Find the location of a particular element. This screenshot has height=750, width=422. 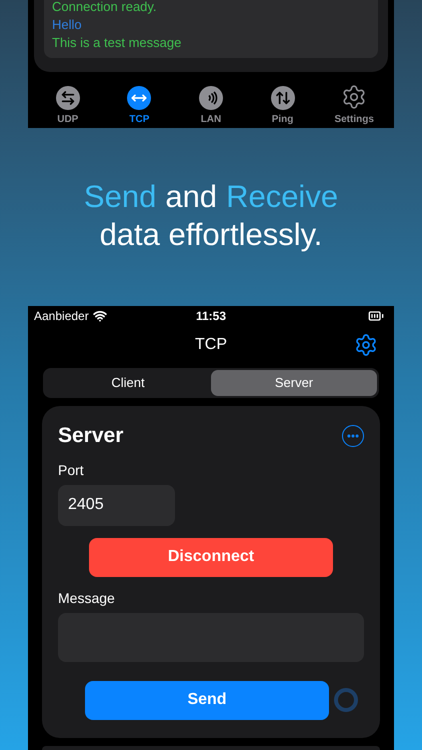

log-line: This is a test message is located at coordinates (117, 43).